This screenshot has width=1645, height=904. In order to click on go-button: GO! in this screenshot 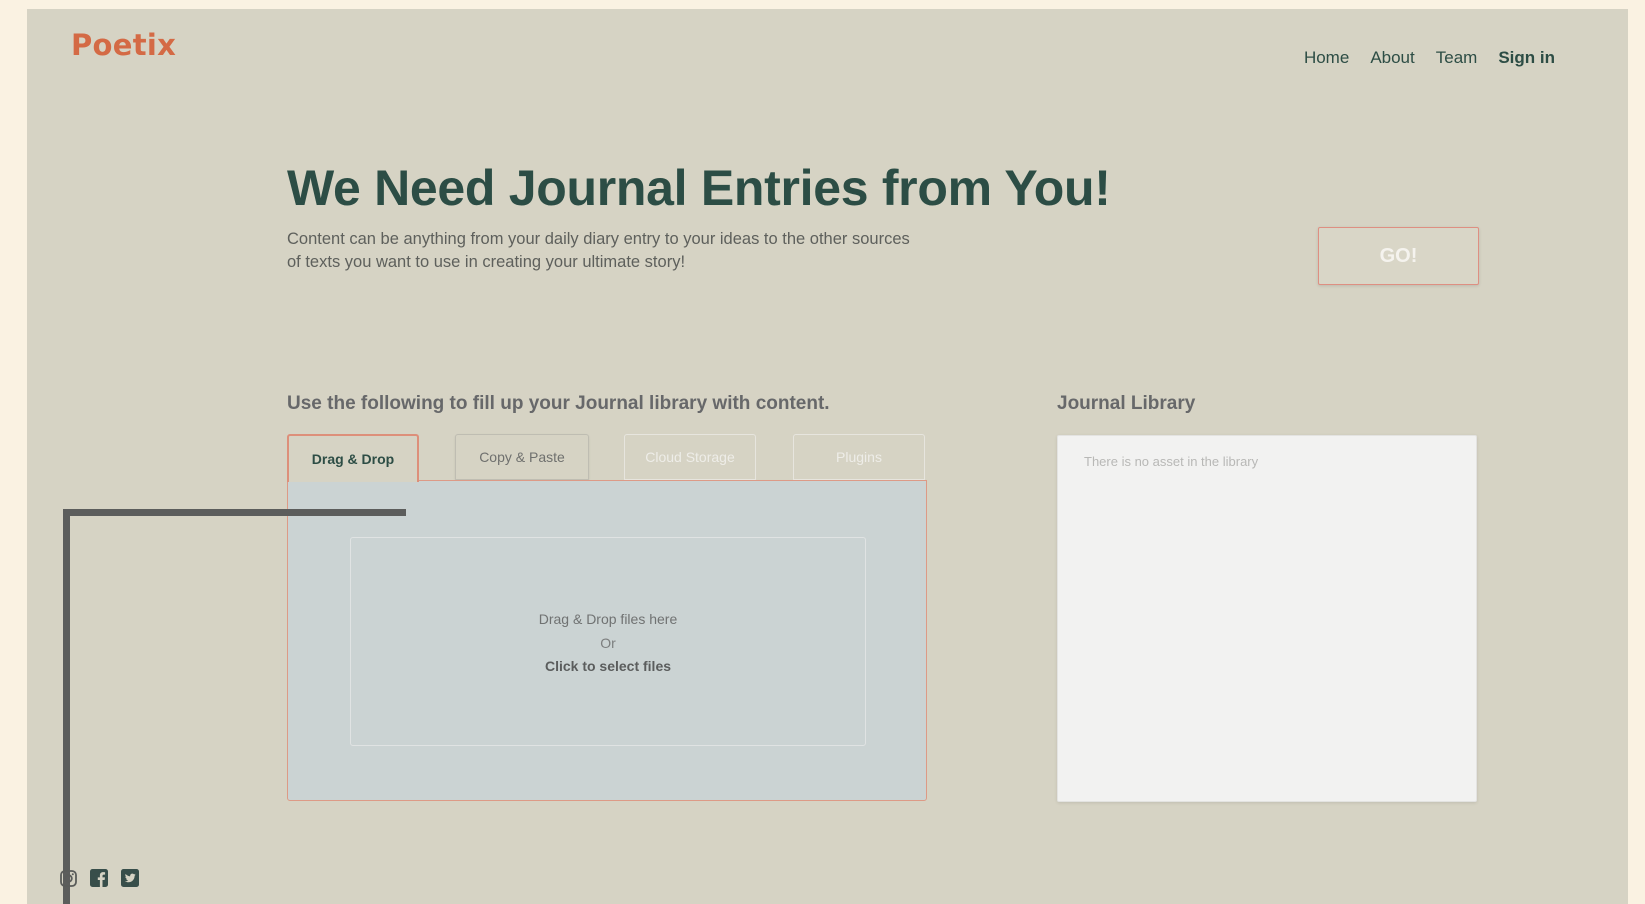, I will do `click(1398, 256)`.